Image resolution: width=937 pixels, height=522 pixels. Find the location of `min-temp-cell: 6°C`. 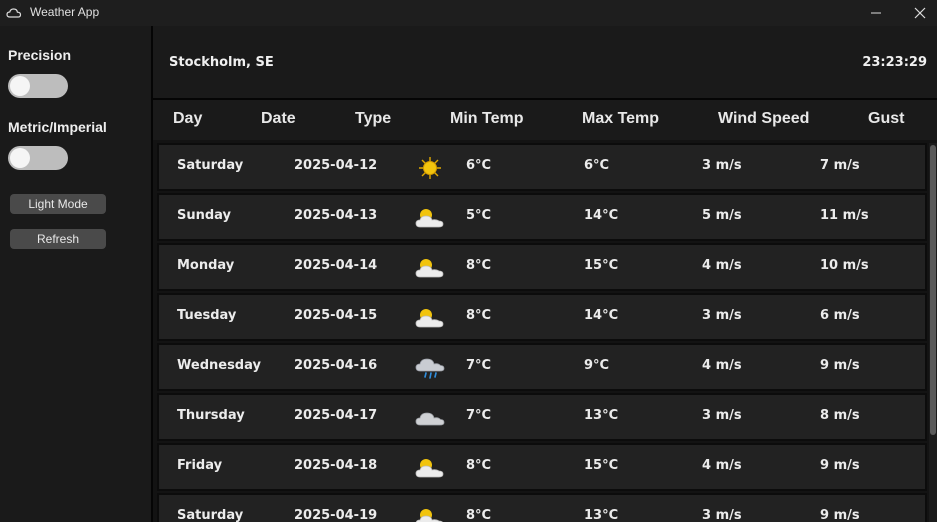

min-temp-cell: 6°C is located at coordinates (479, 165).